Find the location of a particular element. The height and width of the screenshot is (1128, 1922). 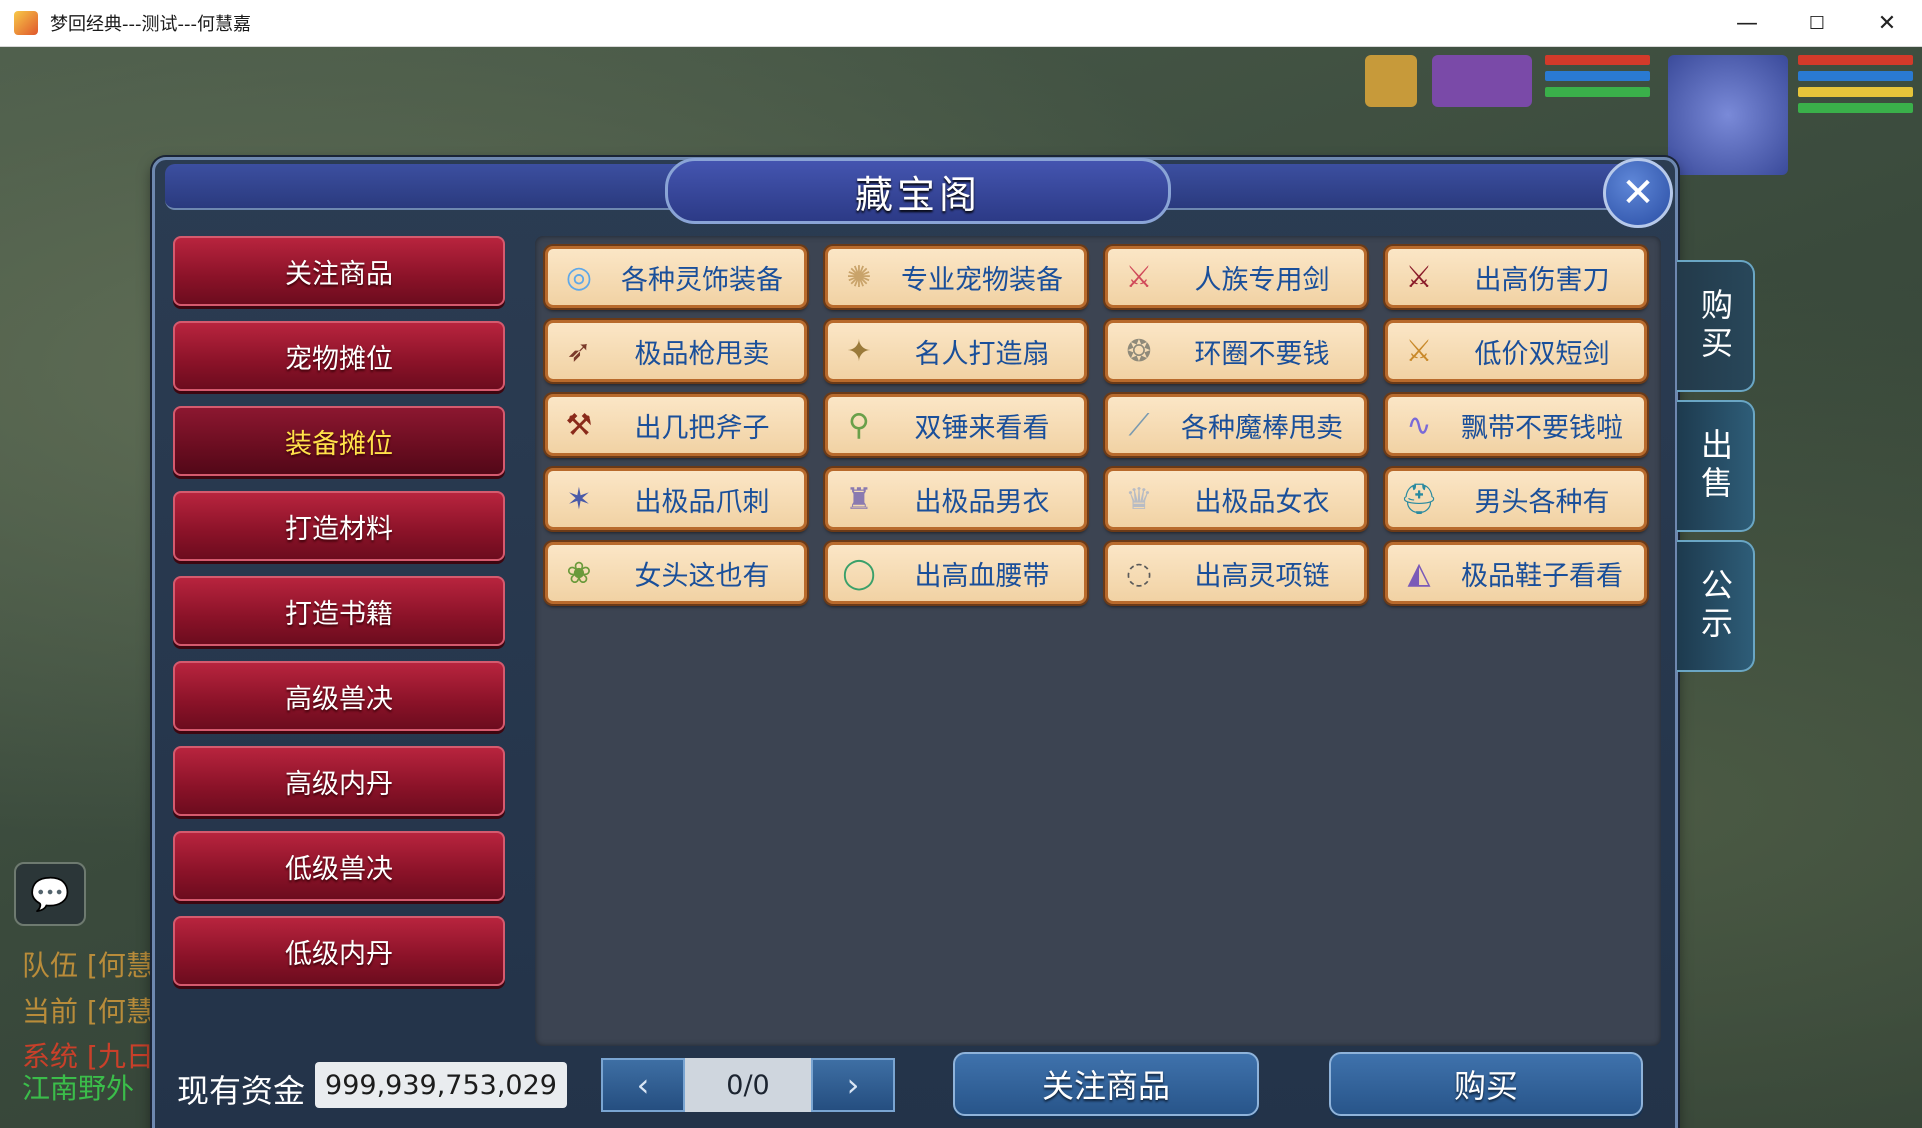

item-category-button: ⚔ 人族专用剑 is located at coordinates (1236, 277).